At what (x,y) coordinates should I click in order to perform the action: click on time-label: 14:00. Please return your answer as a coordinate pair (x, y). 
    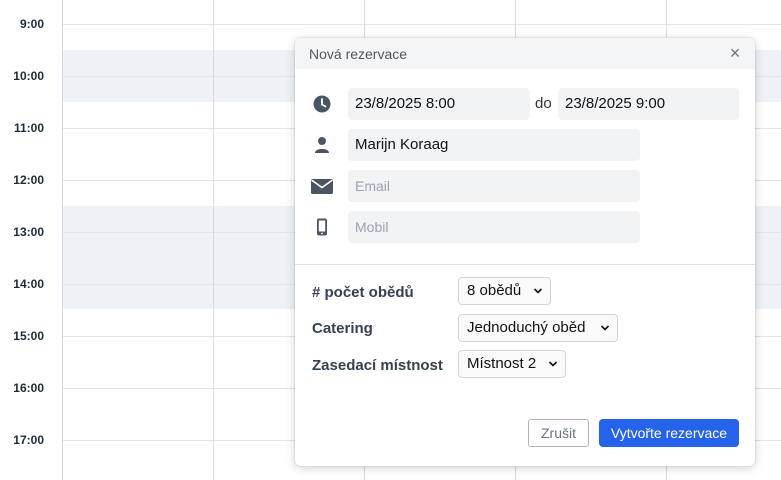
    Looking at the image, I should click on (28, 284).